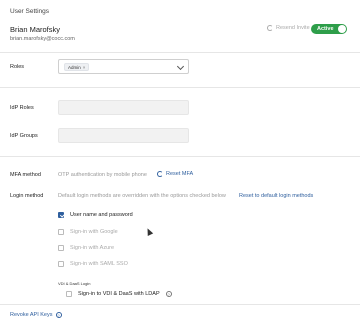  I want to click on login-method-label: Login method, so click(27, 196).